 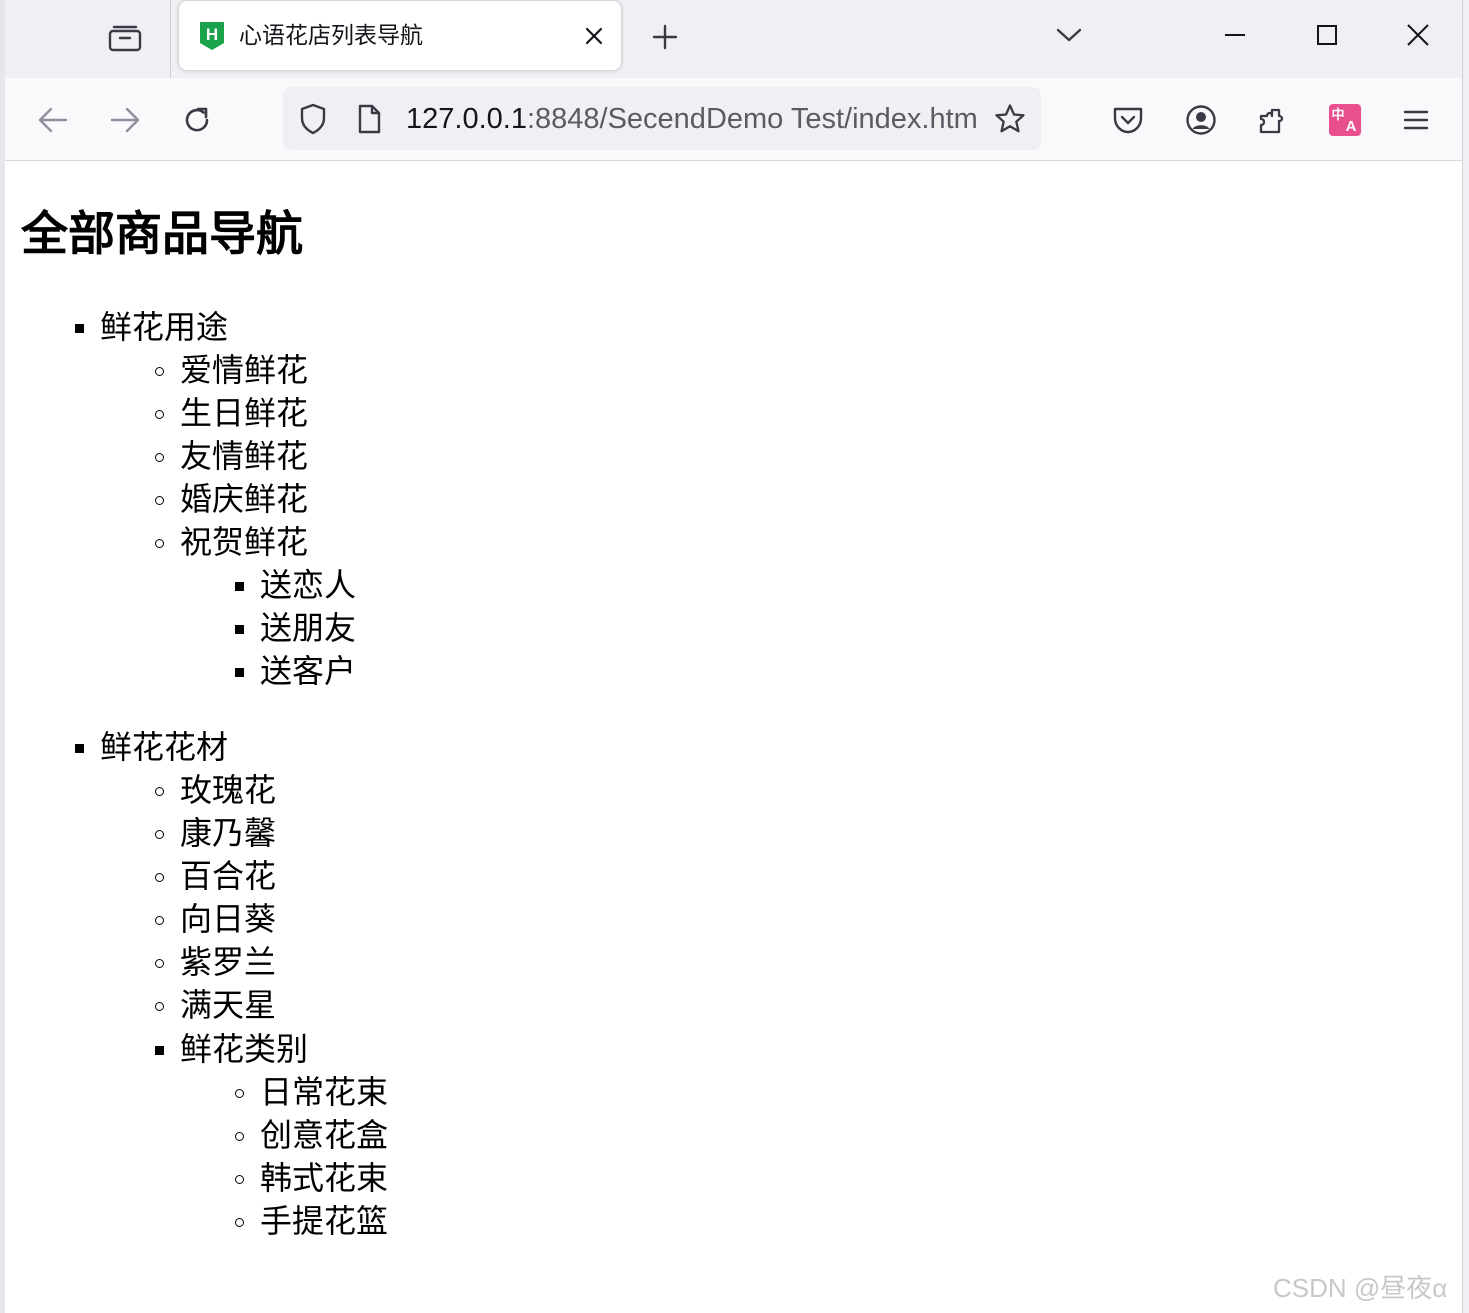 I want to click on reload-button, so click(x=197, y=120).